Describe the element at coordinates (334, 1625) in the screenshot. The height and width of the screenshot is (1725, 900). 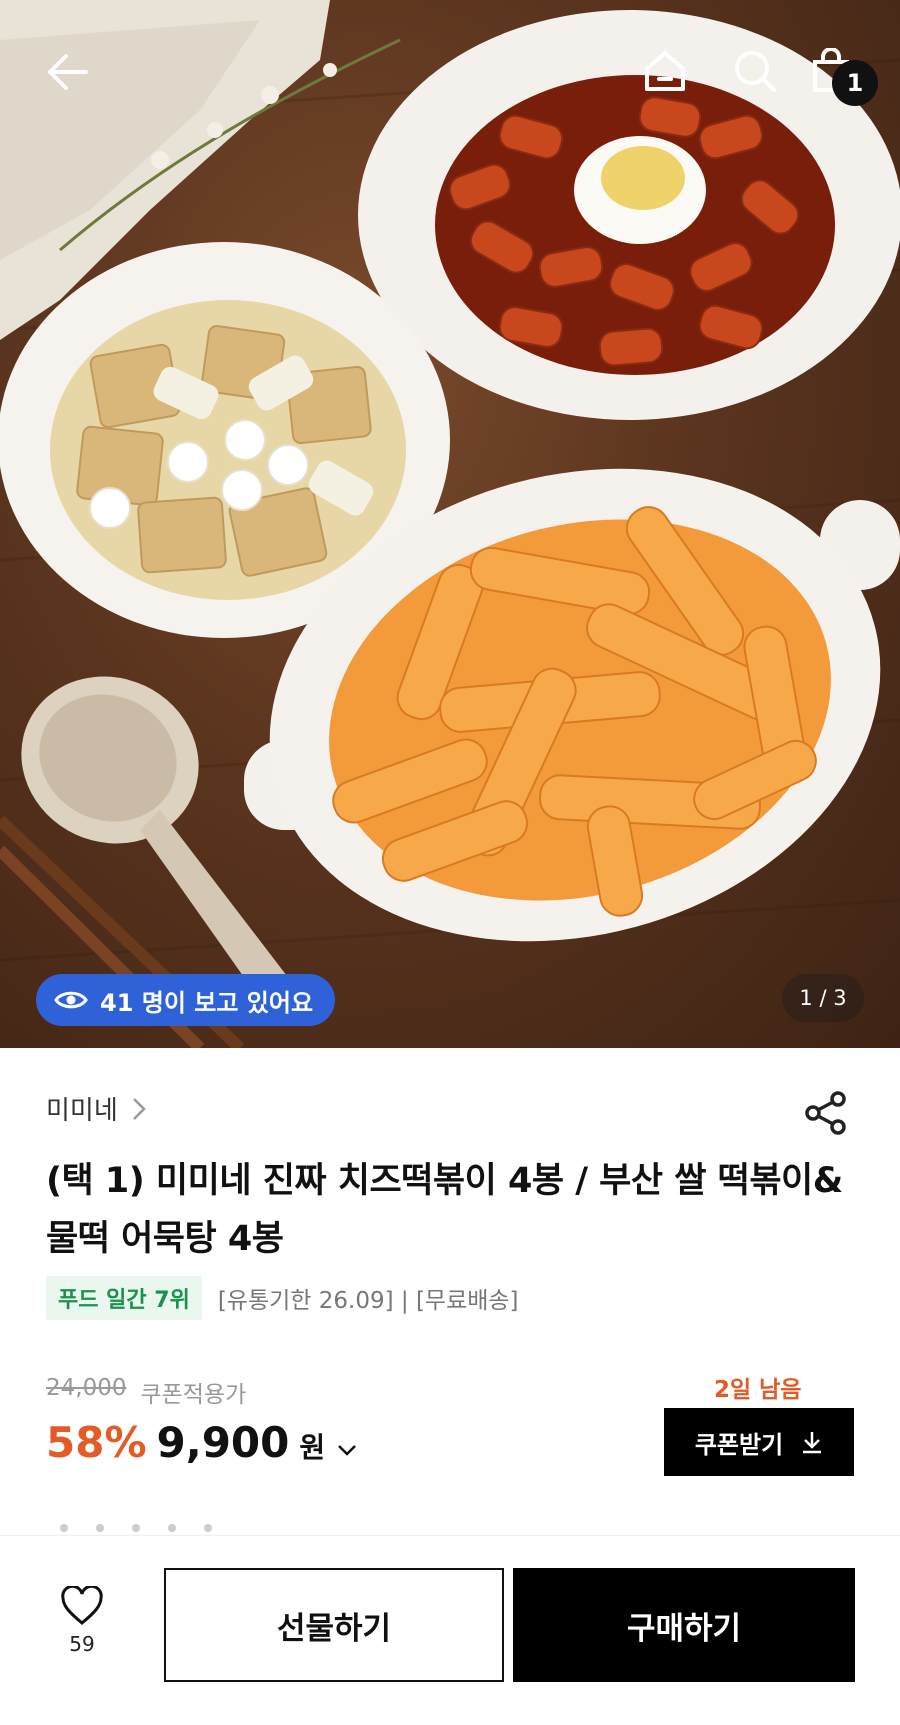
I see `gift-button: 선물하기` at that location.